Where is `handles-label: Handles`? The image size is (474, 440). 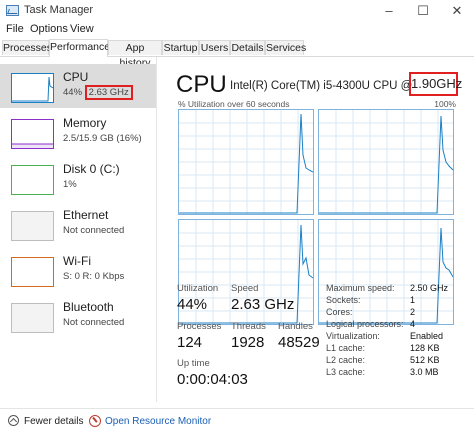 handles-label: Handles is located at coordinates (295, 326).